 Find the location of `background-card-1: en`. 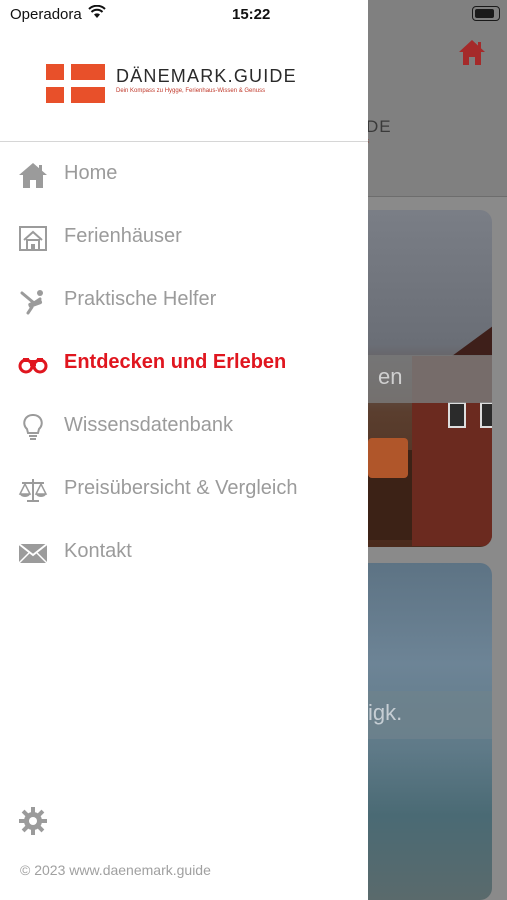

background-card-1: en is located at coordinates (422, 378).